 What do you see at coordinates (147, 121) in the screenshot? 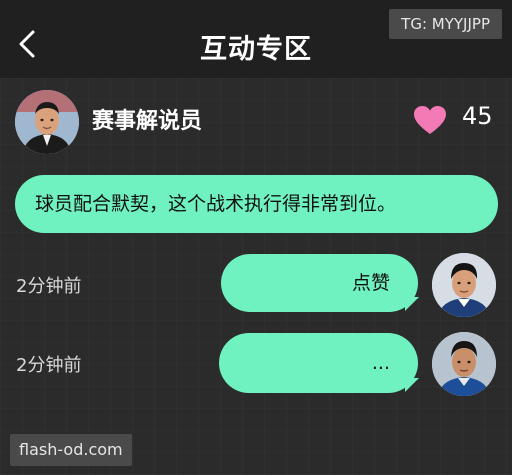
I see `commenter-name: 赛事解说员` at bounding box center [147, 121].